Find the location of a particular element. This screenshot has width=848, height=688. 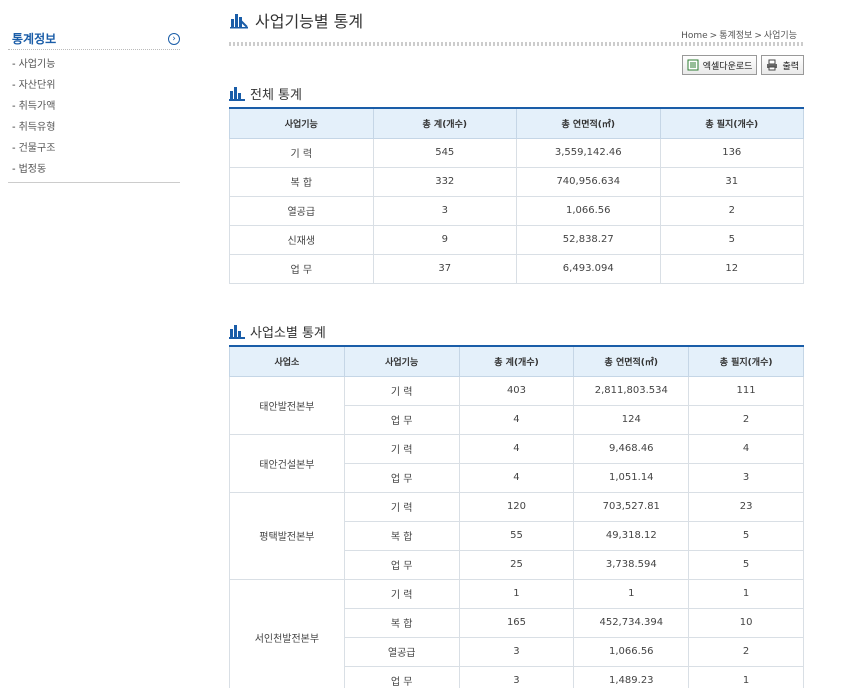

summary-title: 전체 통계 is located at coordinates (276, 95).